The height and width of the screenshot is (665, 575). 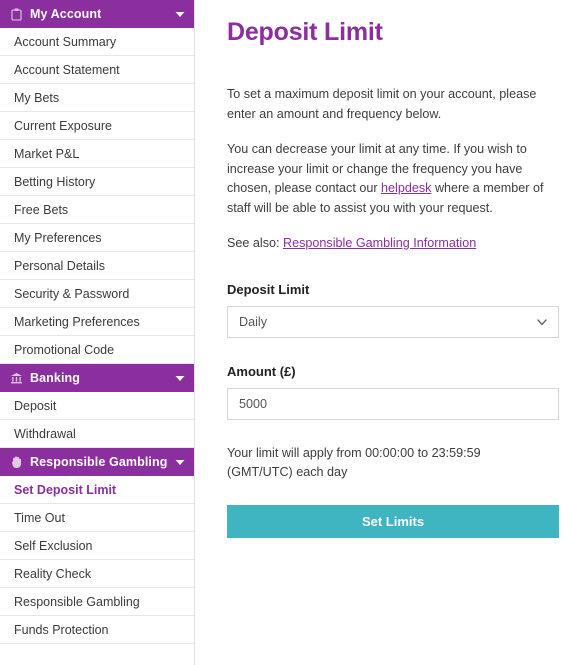 What do you see at coordinates (64, 349) in the screenshot?
I see `sidebar-item-label: Promotional Code` at bounding box center [64, 349].